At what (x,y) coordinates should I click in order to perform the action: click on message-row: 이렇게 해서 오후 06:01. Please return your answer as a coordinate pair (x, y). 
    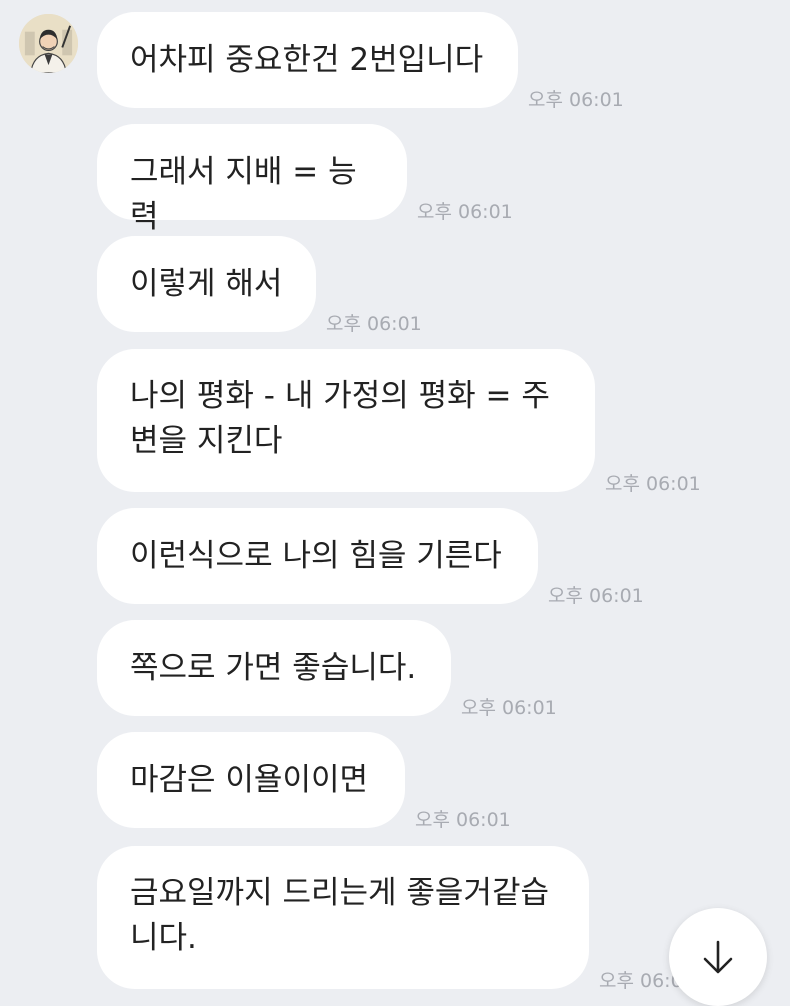
    Looking at the image, I should click on (259, 285).